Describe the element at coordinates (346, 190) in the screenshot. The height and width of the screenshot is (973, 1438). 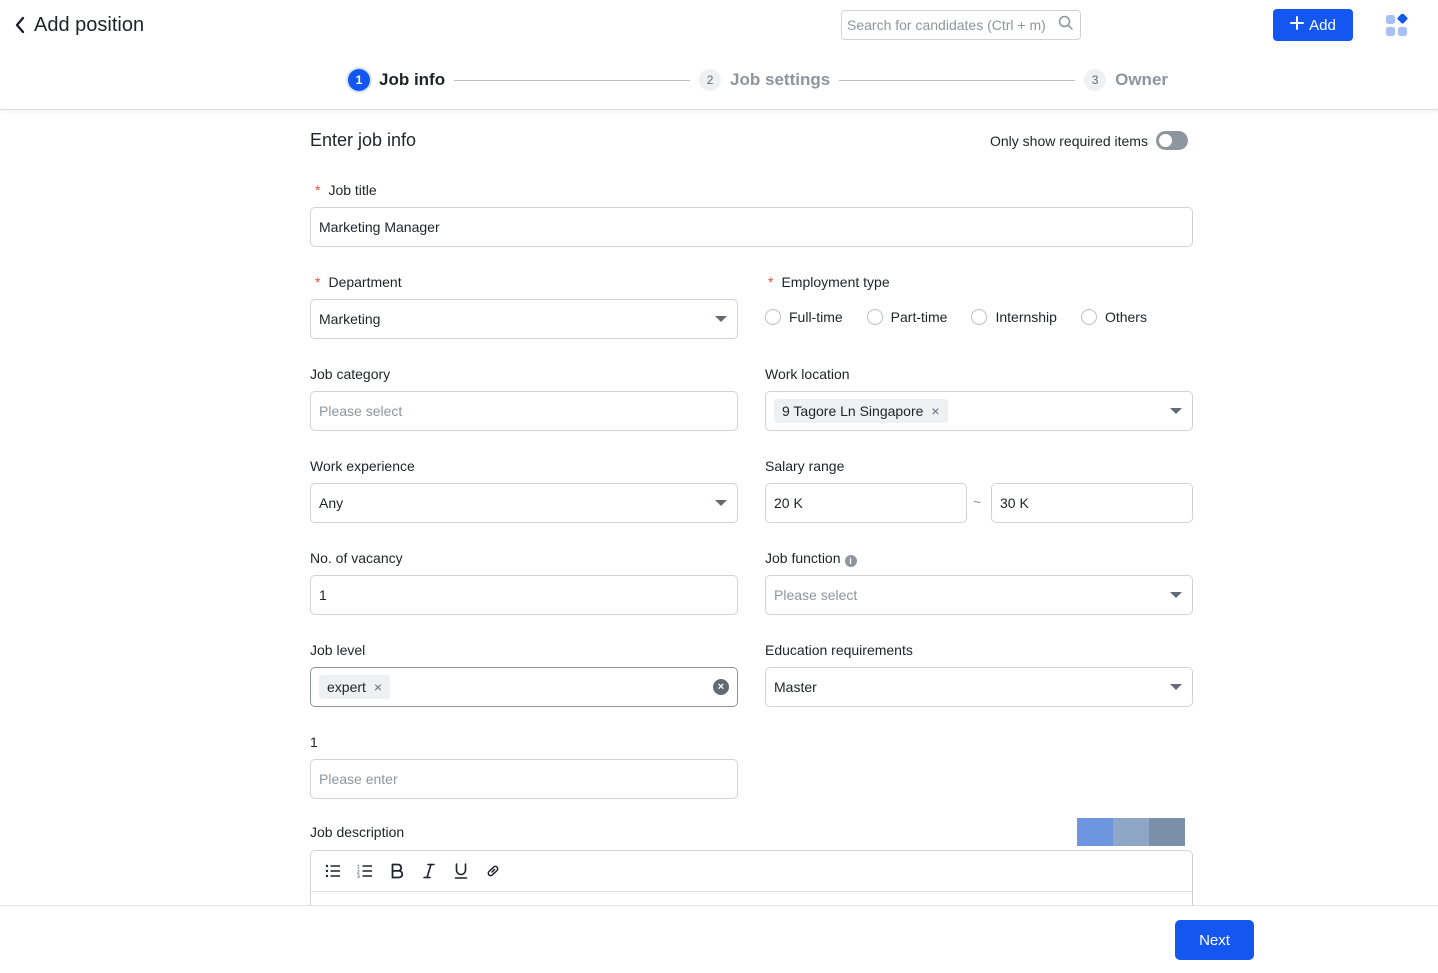
I see `job-title-label: * Job title` at that location.